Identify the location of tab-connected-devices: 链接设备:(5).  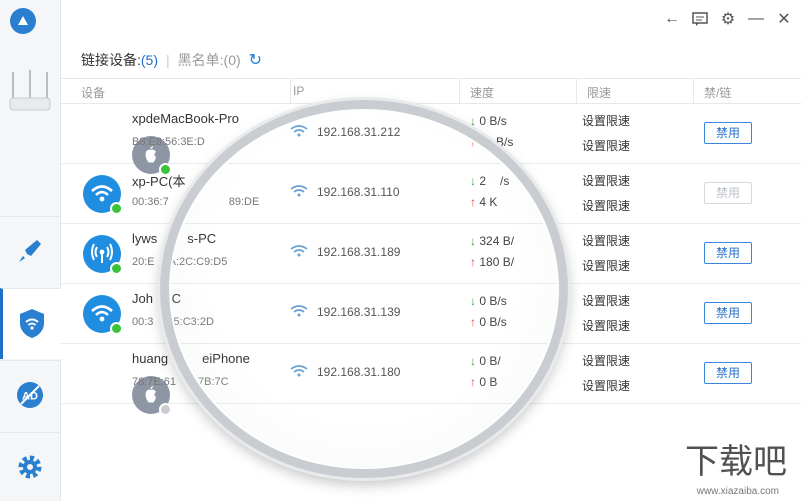
(119, 60).